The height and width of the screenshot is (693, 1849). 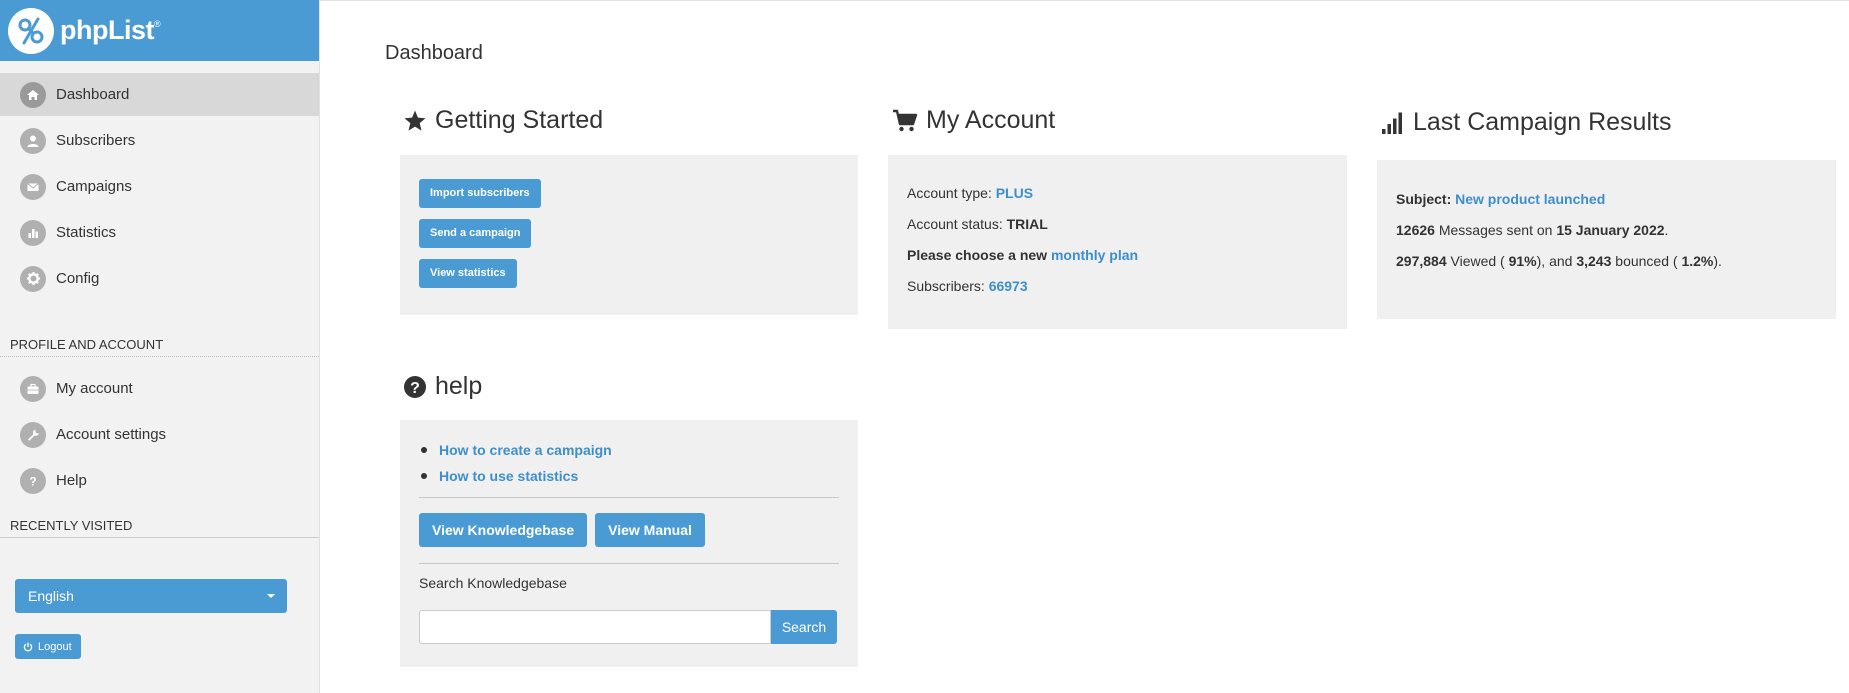 I want to click on page-title: Dashboard, so click(x=434, y=53).